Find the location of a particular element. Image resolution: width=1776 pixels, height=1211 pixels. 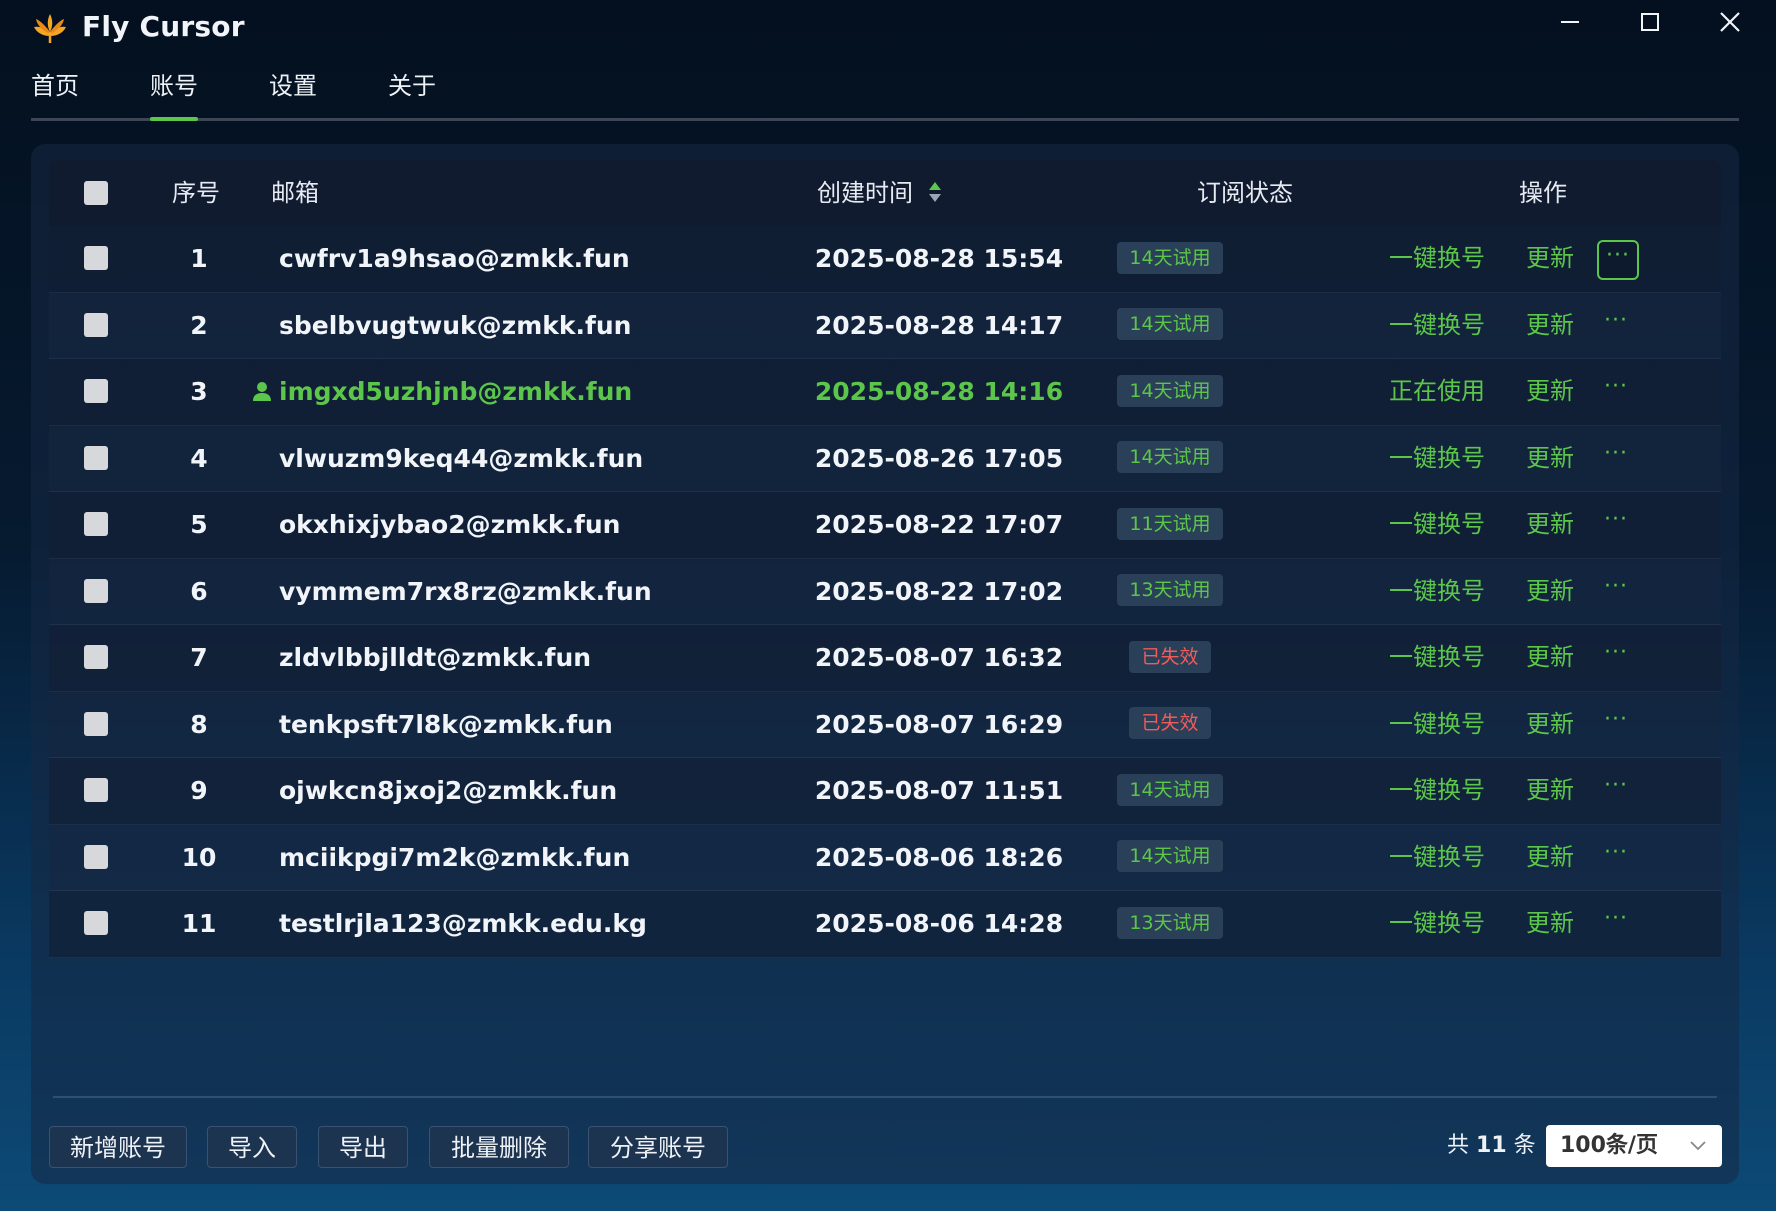

row-email-cell: cwfrv1a9hsao@zmkk.fun is located at coordinates (519, 258).